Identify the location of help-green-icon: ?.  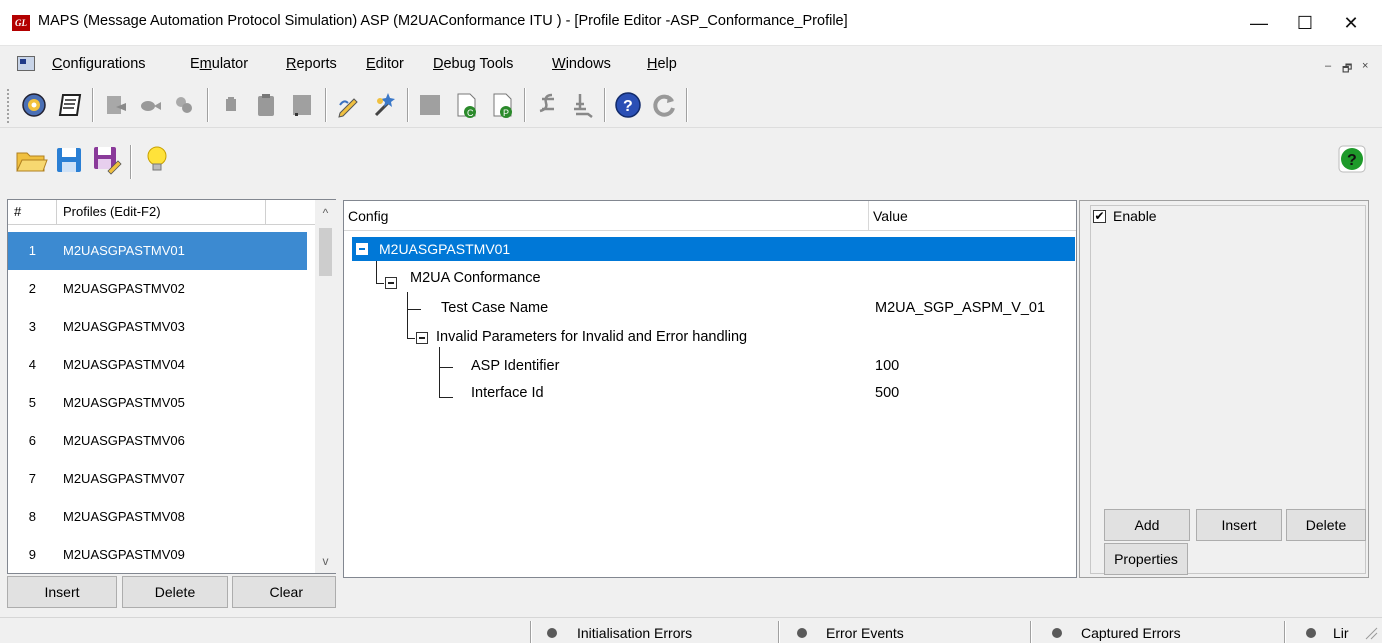
(1352, 159).